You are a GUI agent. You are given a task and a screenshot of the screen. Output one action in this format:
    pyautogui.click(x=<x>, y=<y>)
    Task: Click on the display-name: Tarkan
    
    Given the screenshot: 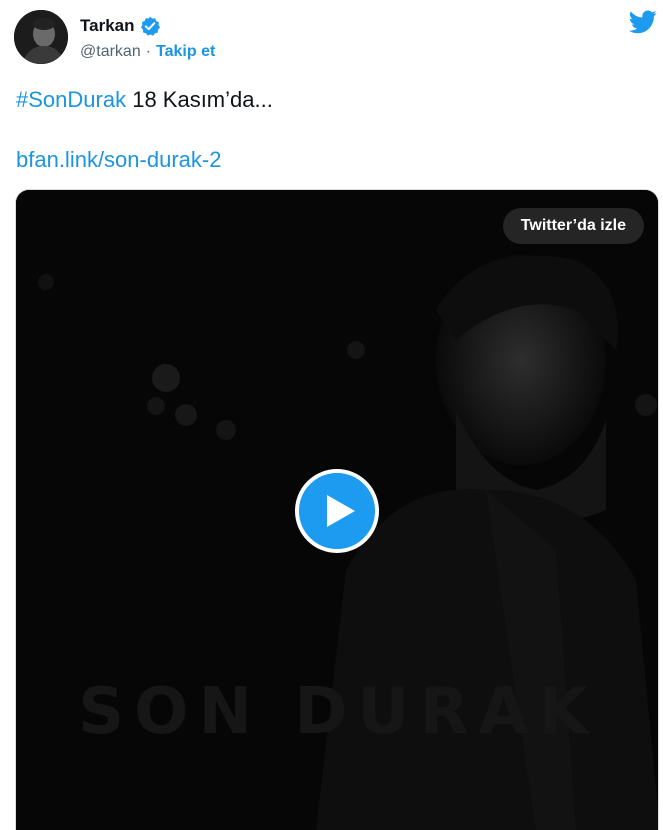 What is the action you would take?
    pyautogui.click(x=107, y=26)
    